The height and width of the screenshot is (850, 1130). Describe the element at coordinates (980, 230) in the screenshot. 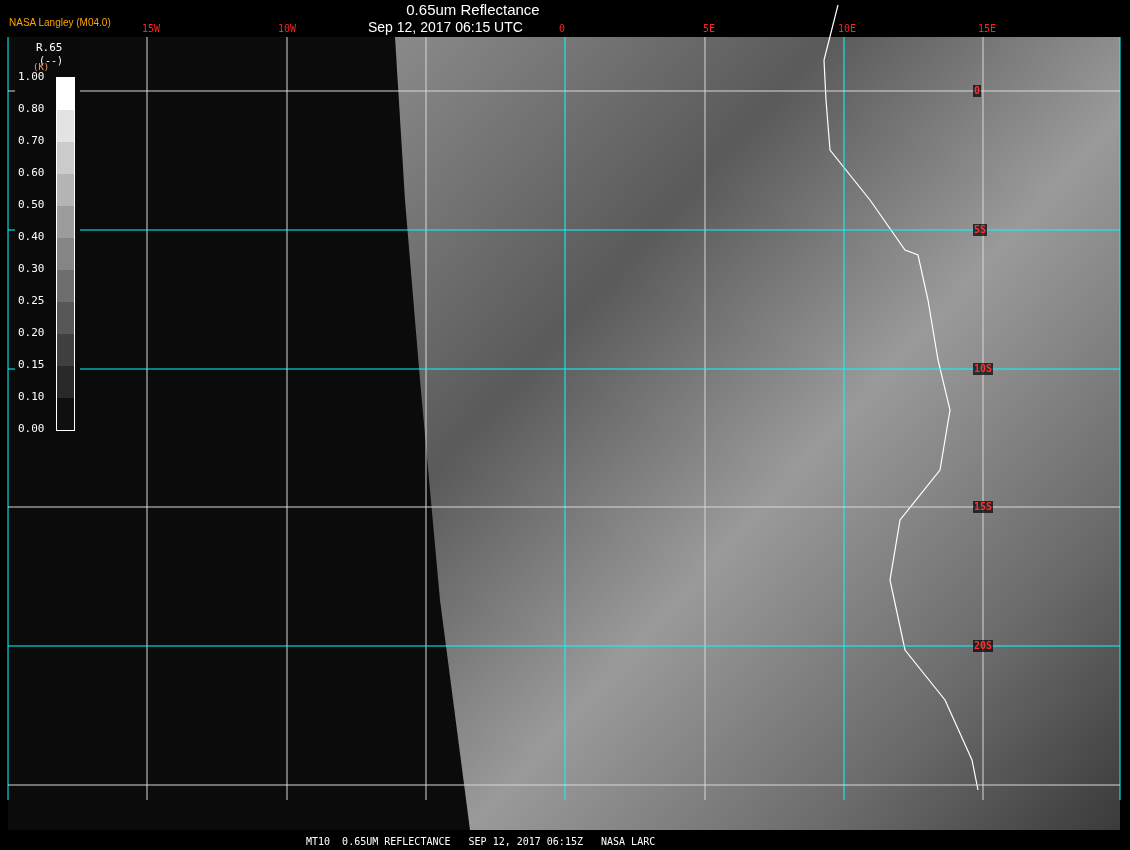

I see `latitude-label: 5S` at that location.